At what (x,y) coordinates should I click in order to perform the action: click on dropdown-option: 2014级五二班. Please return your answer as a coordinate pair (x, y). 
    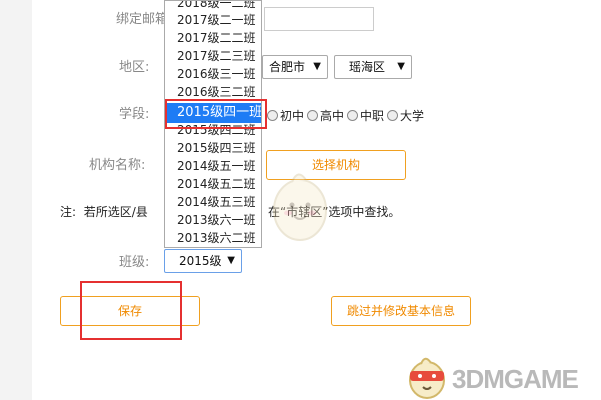
    Looking at the image, I should click on (213, 184).